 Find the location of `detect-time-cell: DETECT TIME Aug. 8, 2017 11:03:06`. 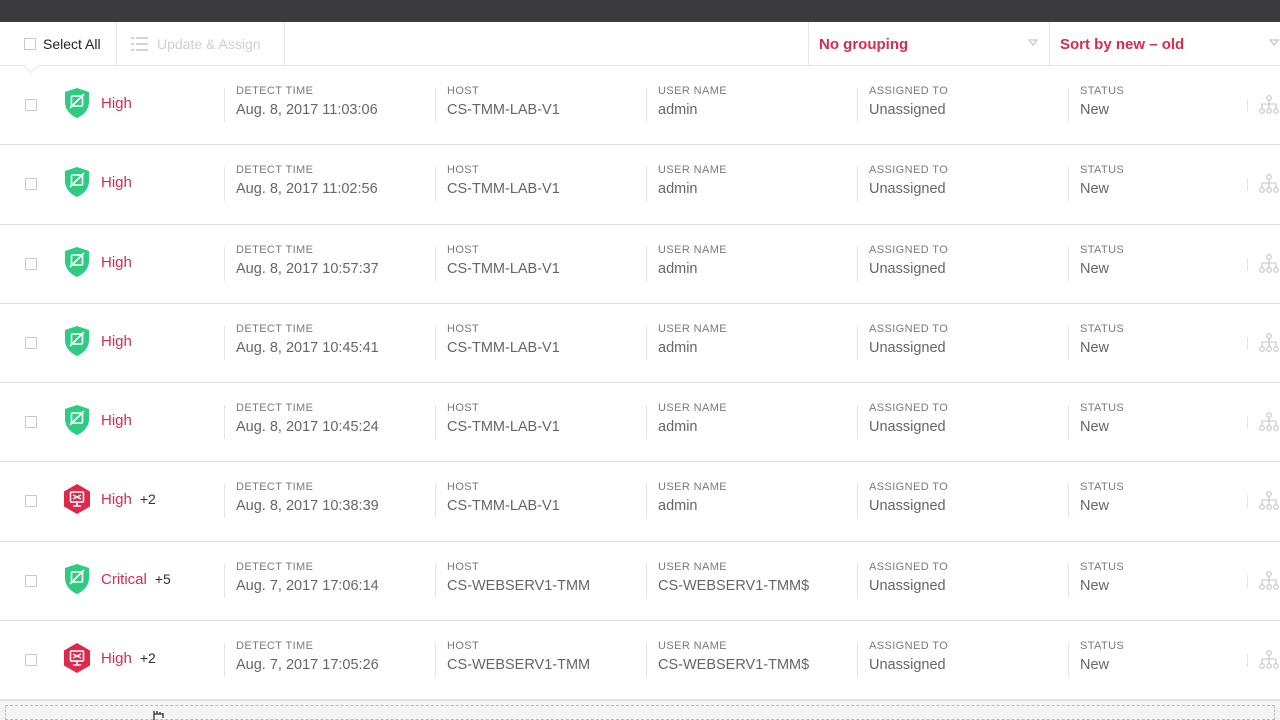

detect-time-cell: DETECT TIME Aug. 8, 2017 11:03:06 is located at coordinates (307, 101).